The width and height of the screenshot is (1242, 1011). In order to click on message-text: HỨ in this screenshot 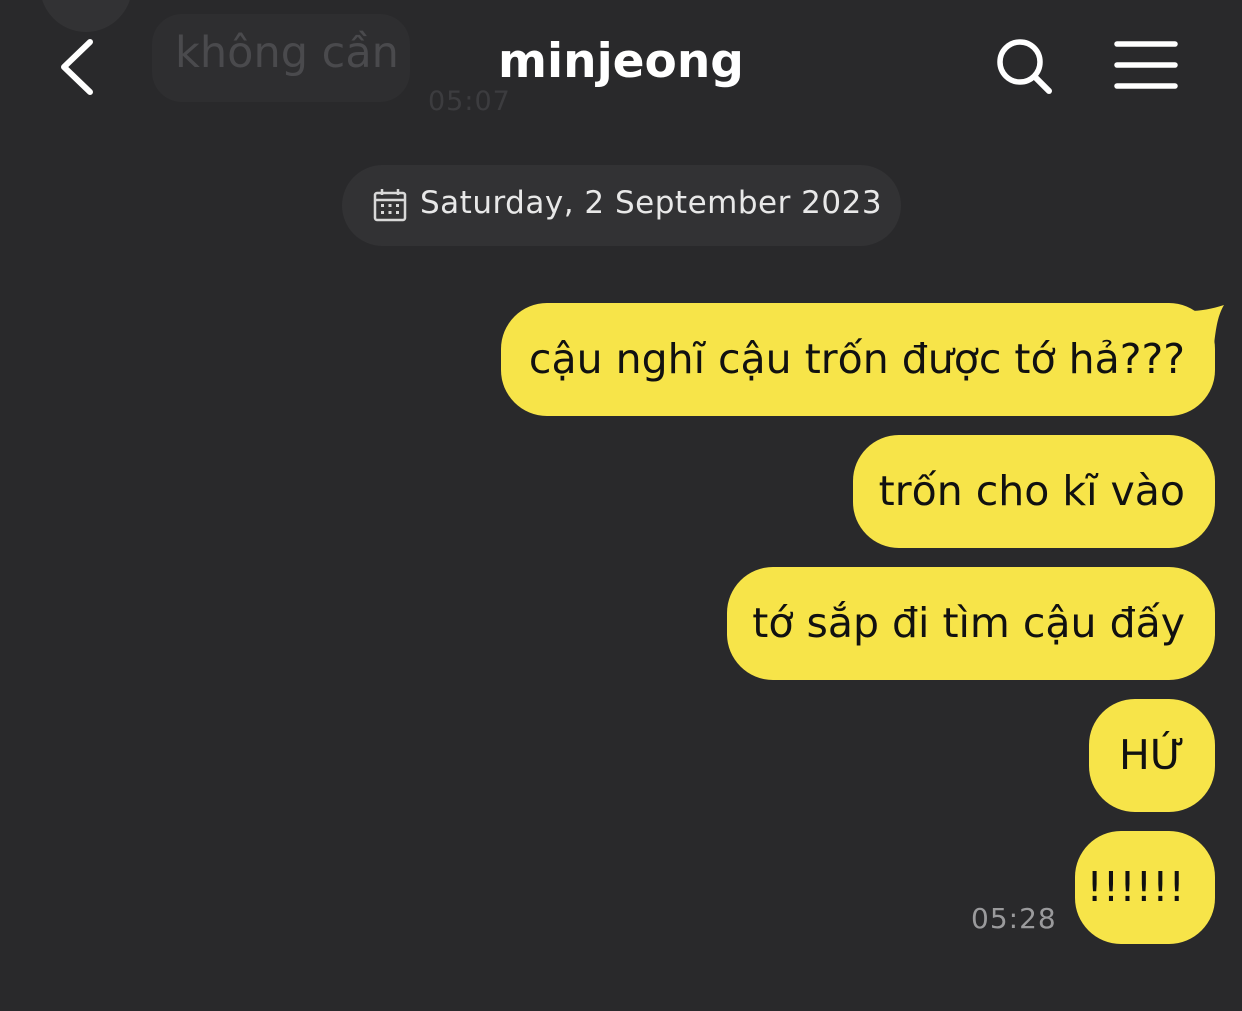, I will do `click(1151, 755)`.